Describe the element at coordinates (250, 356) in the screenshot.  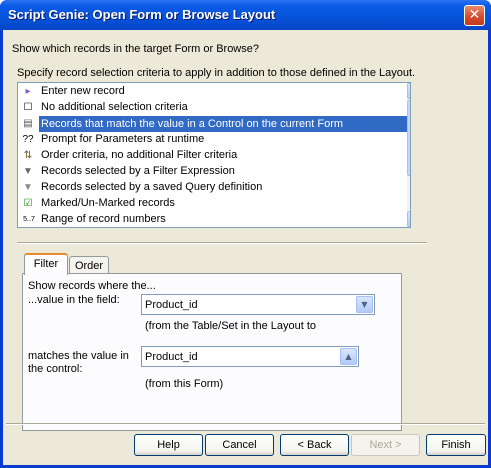
I see `control-select: Product_id ▲` at that location.